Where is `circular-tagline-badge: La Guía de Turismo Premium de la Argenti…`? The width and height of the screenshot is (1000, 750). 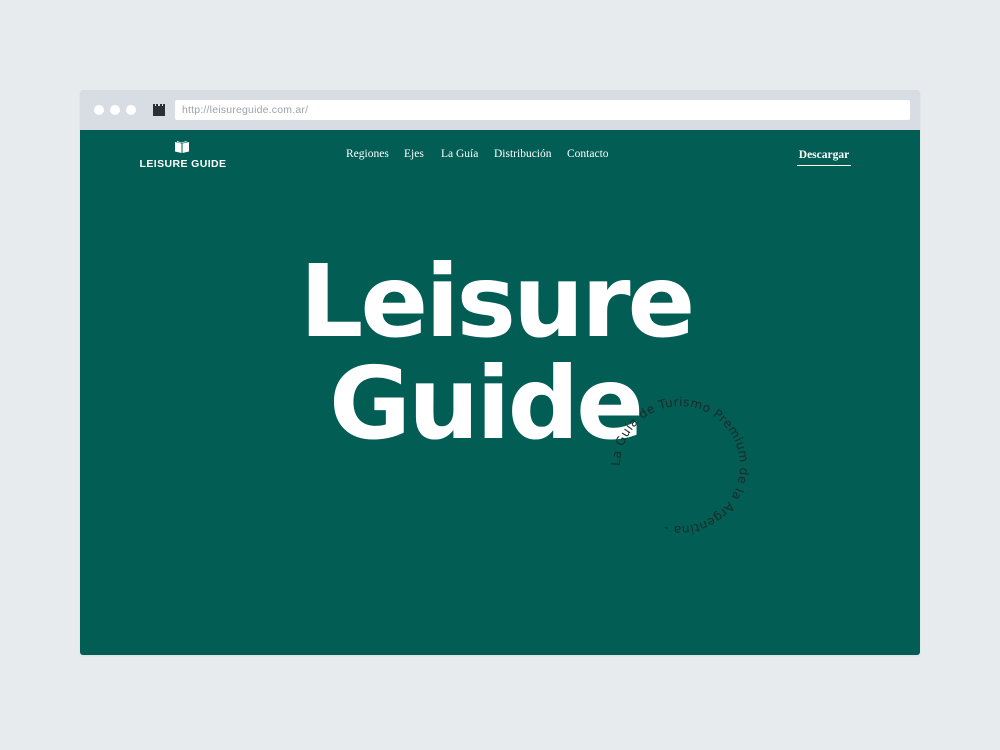 circular-tagline-badge: La Guía de Turismo Premium de la Argenti… is located at coordinates (680, 466).